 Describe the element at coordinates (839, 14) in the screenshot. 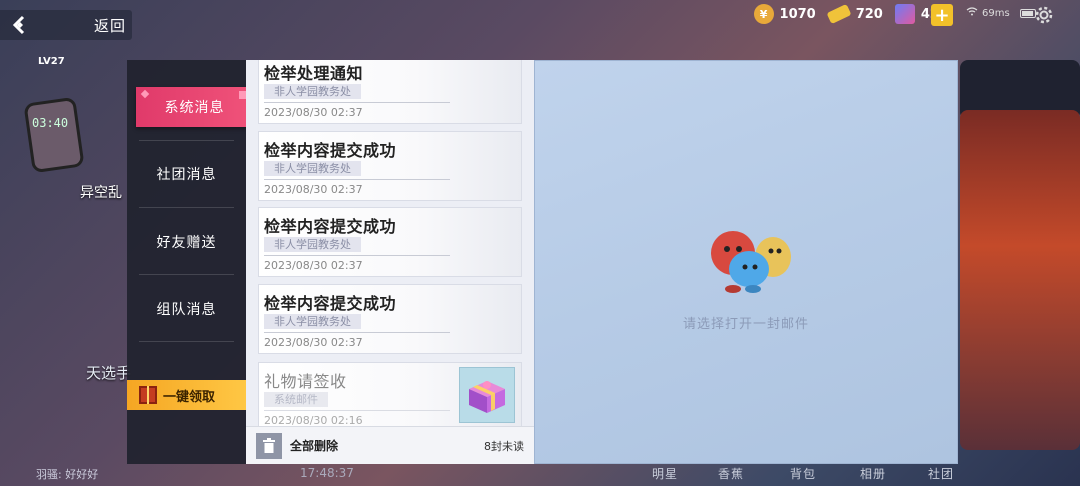

I see `ticket-icon` at that location.